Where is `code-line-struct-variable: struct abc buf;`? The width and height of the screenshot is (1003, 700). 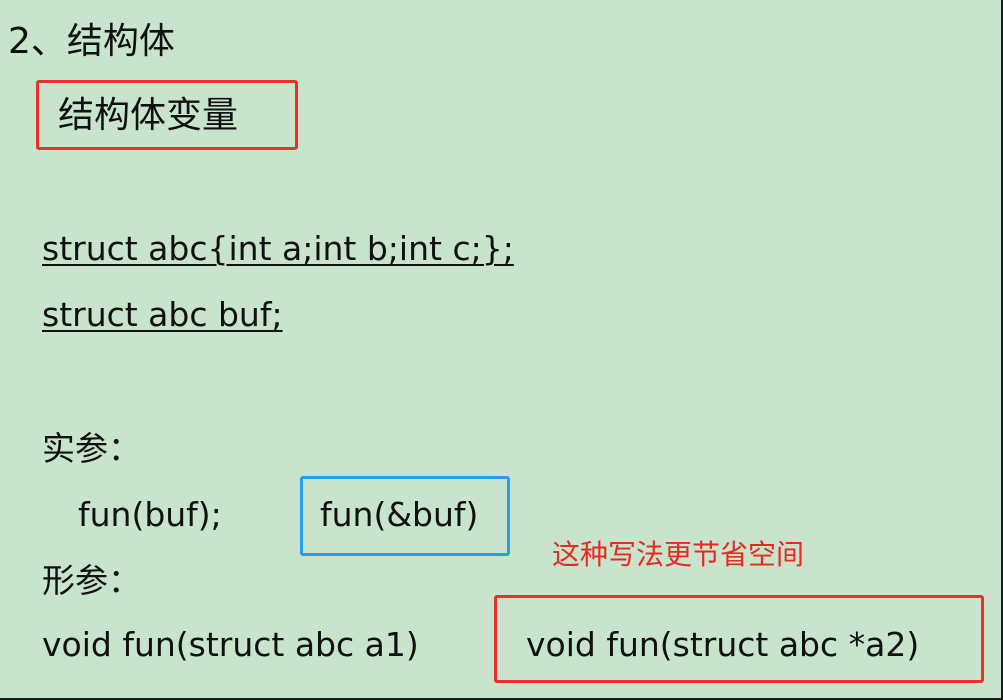 code-line-struct-variable: struct abc buf; is located at coordinates (162, 314).